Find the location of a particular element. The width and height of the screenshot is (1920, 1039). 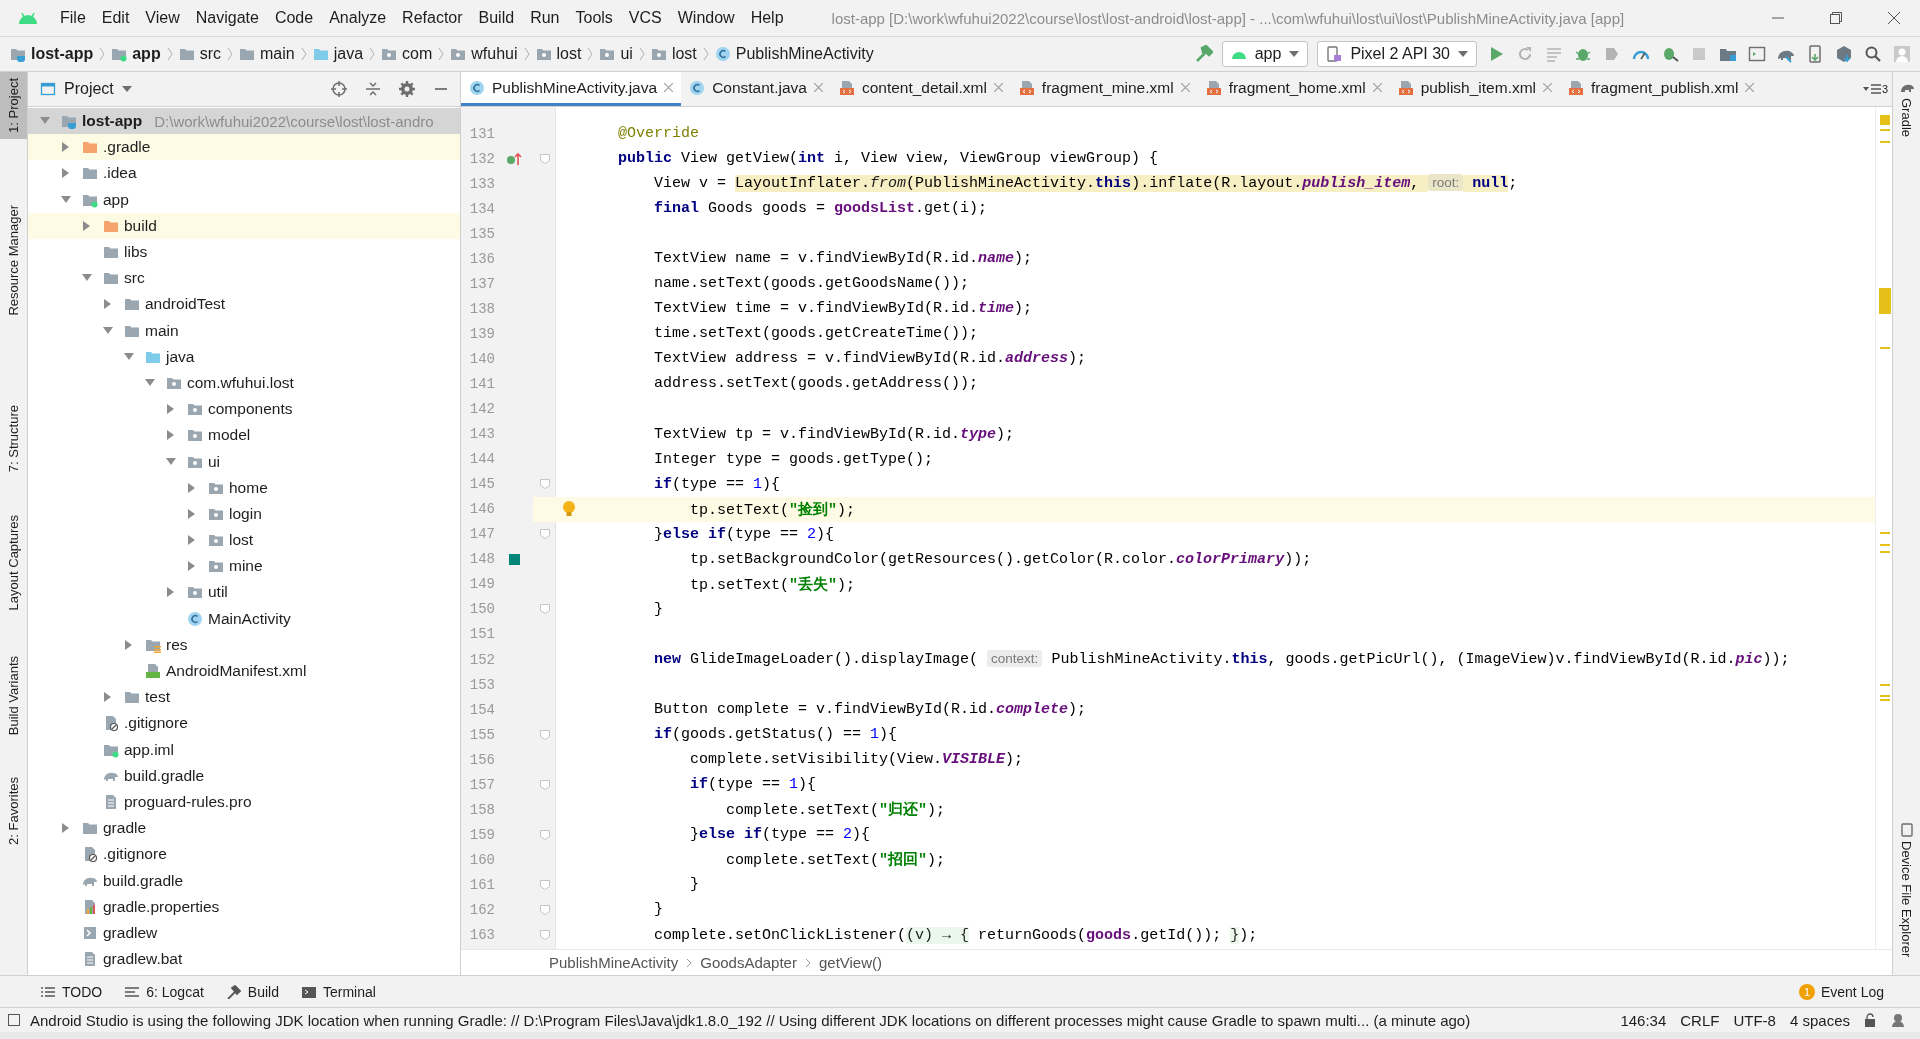

crosshair-icon is located at coordinates (339, 89).